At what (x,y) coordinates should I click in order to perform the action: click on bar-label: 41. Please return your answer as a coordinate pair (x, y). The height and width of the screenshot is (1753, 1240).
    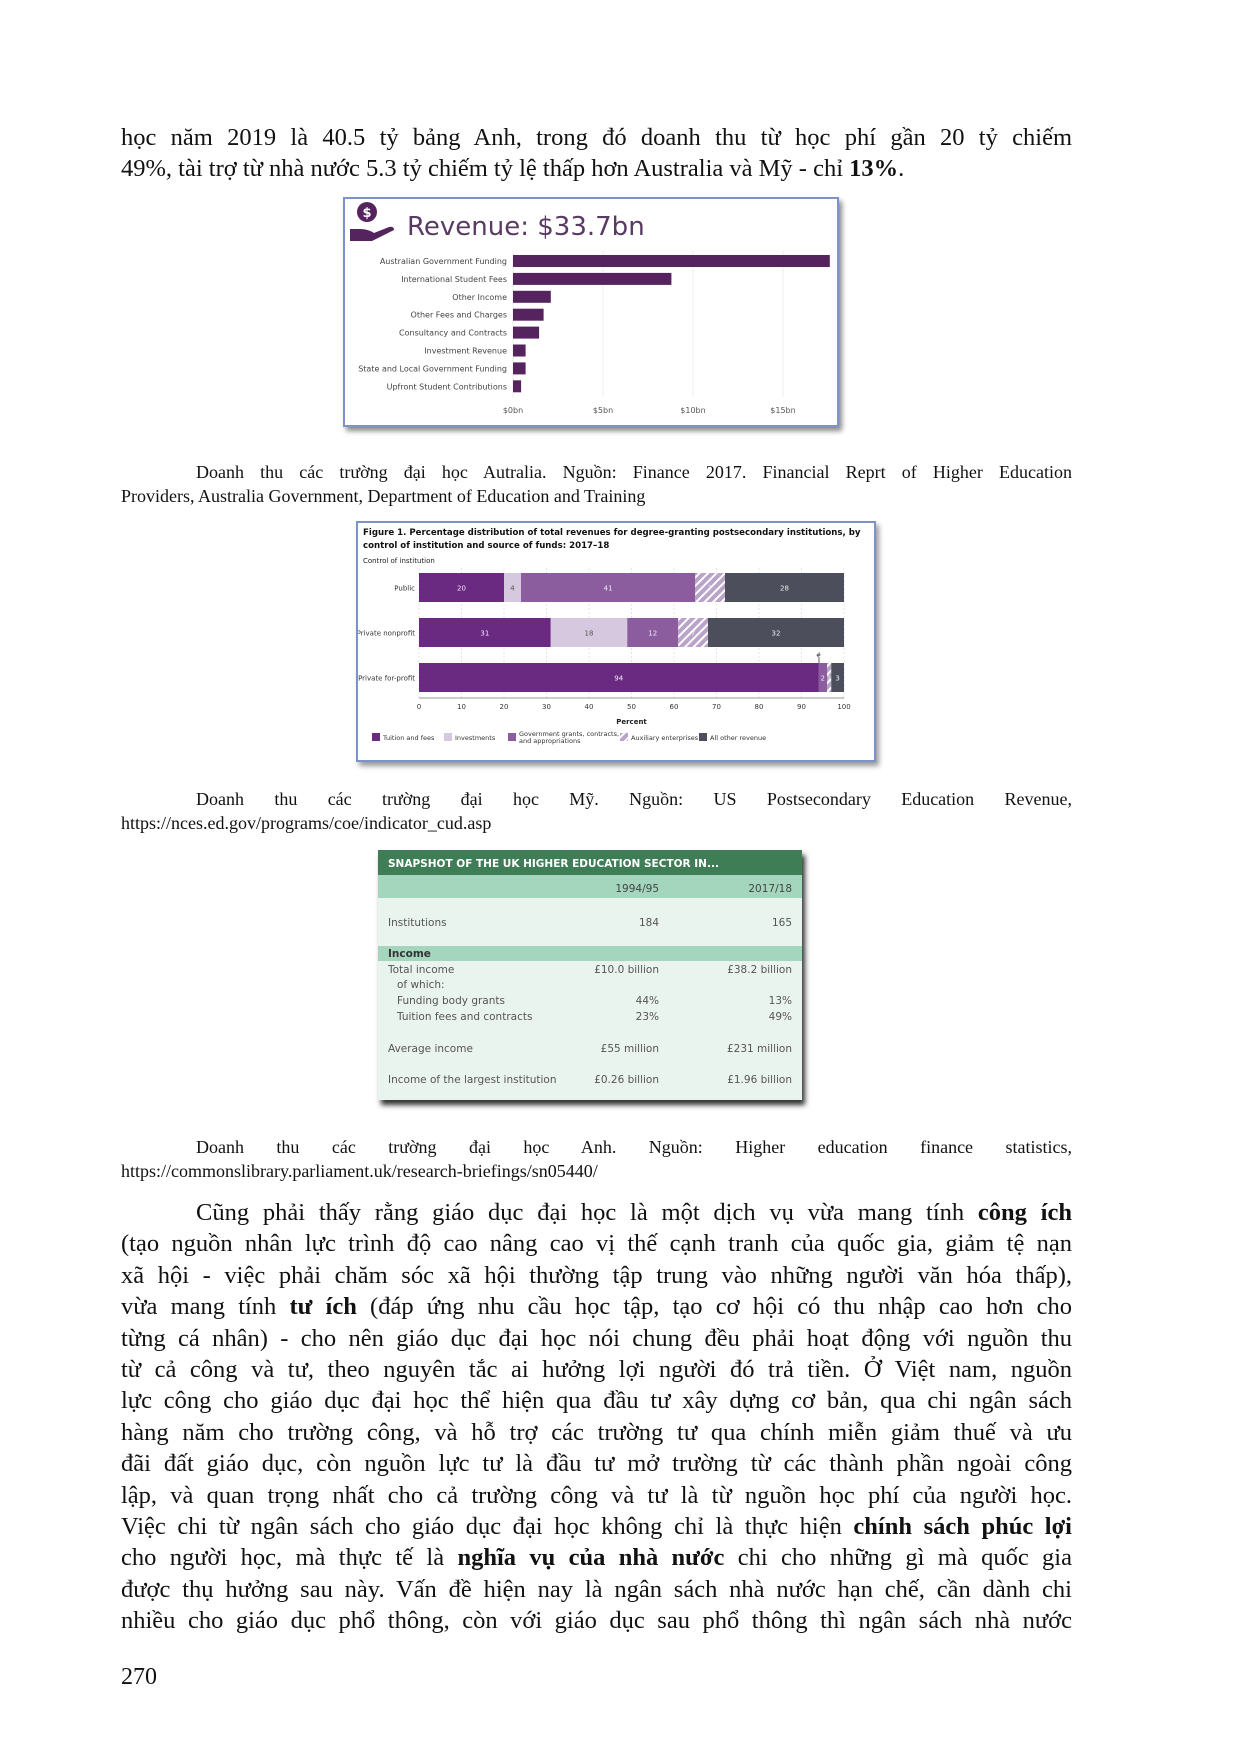
    Looking at the image, I should click on (608, 589).